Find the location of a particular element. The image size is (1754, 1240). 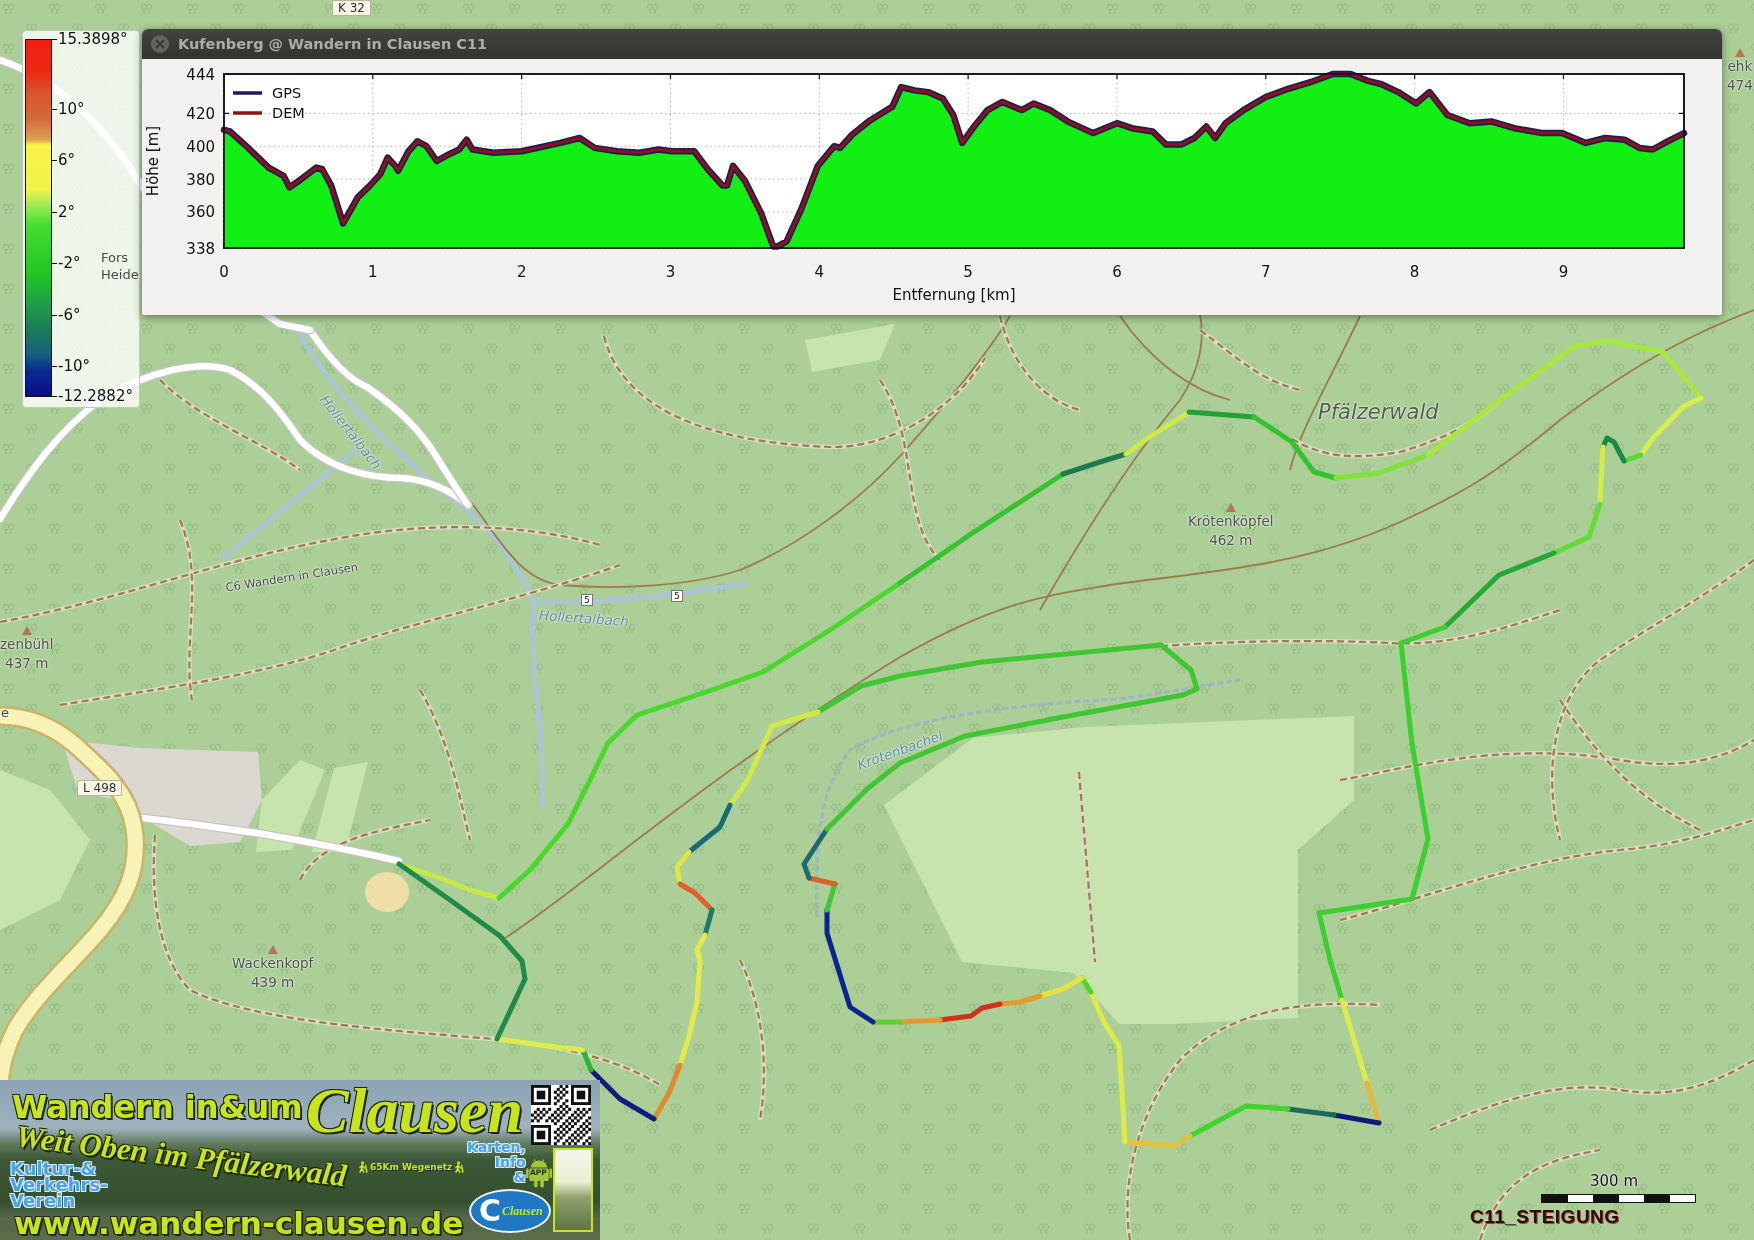

place-label: Fors Heide is located at coordinates (120, 266).